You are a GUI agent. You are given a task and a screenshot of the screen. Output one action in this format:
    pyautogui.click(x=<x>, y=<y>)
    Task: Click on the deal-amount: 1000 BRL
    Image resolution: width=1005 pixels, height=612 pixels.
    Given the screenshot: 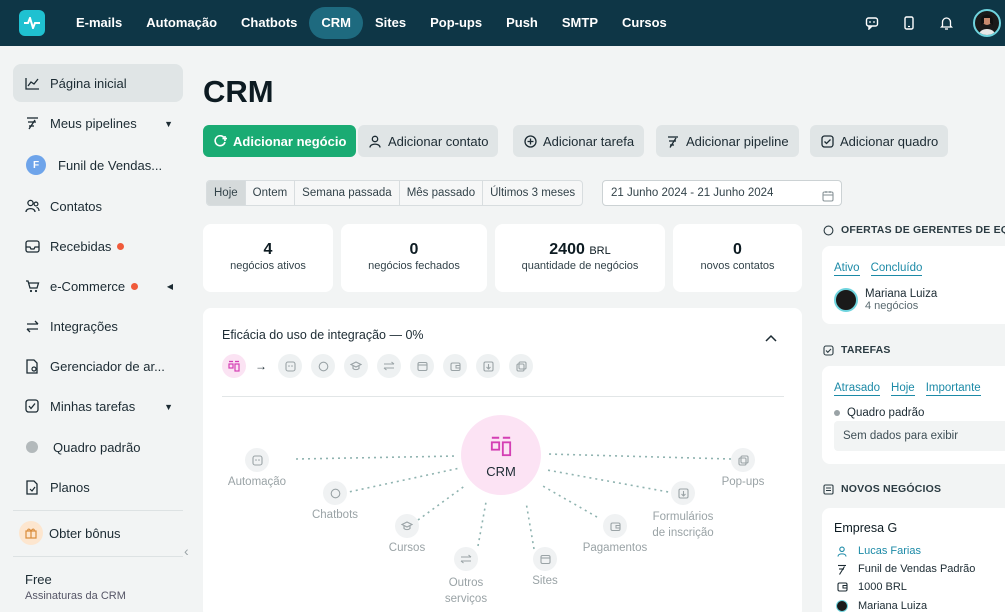 What is the action you would take?
    pyautogui.click(x=882, y=587)
    